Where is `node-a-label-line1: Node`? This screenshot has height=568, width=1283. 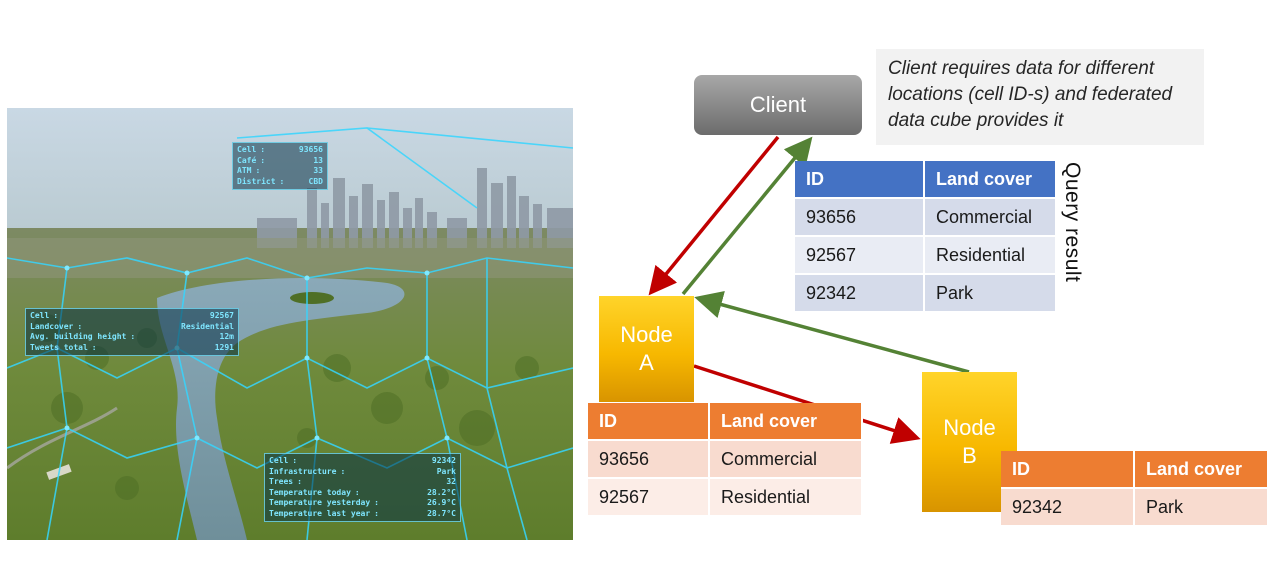
node-a-label-line1: Node is located at coordinates (646, 334).